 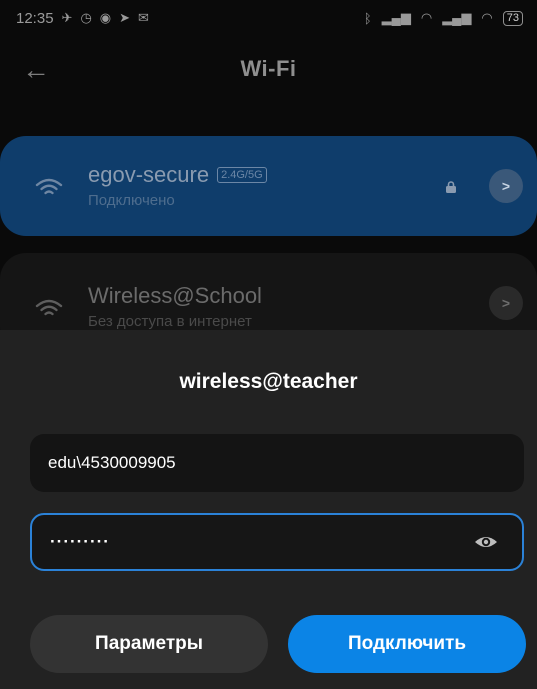 I want to click on status-time: 12:35, so click(x=35, y=18).